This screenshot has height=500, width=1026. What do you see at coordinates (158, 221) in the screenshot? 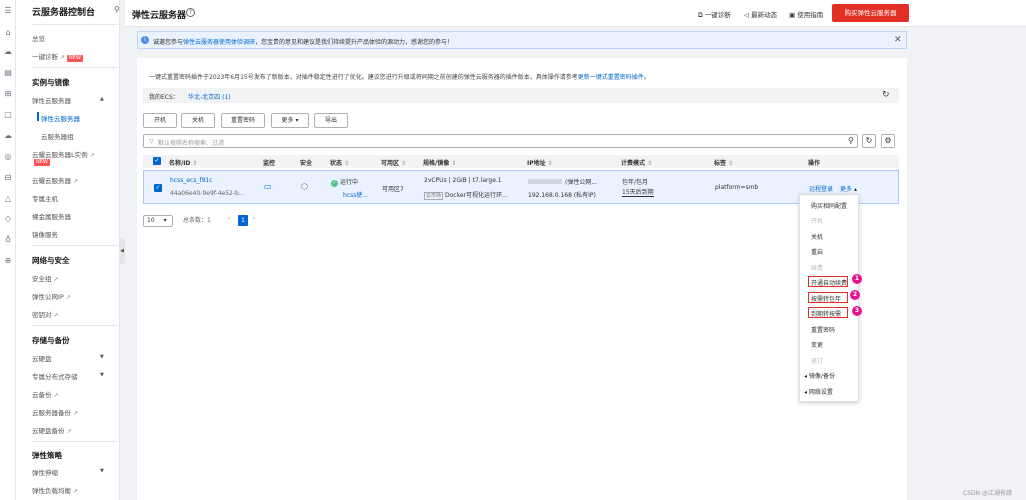
I see `page-size-select: 10 ▾` at bounding box center [158, 221].